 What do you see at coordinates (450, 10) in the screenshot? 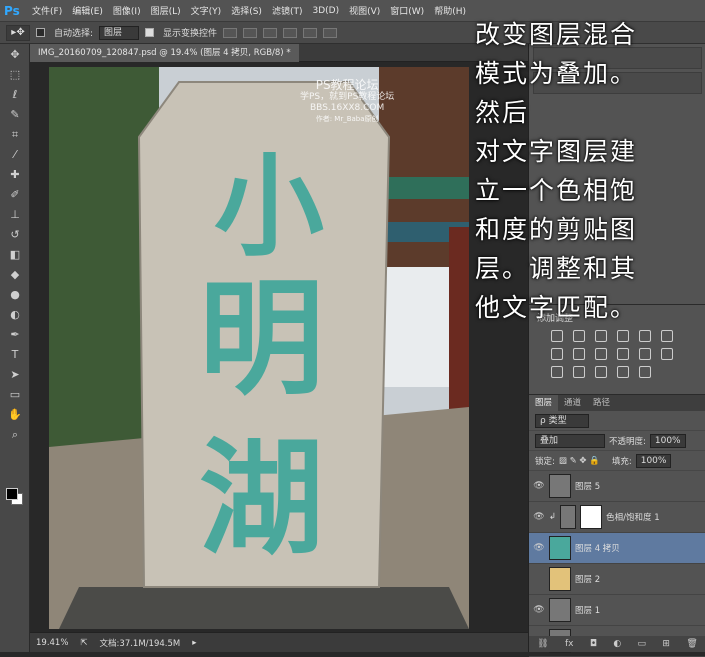
I see `menu-help: 帮助(H)` at bounding box center [450, 10].